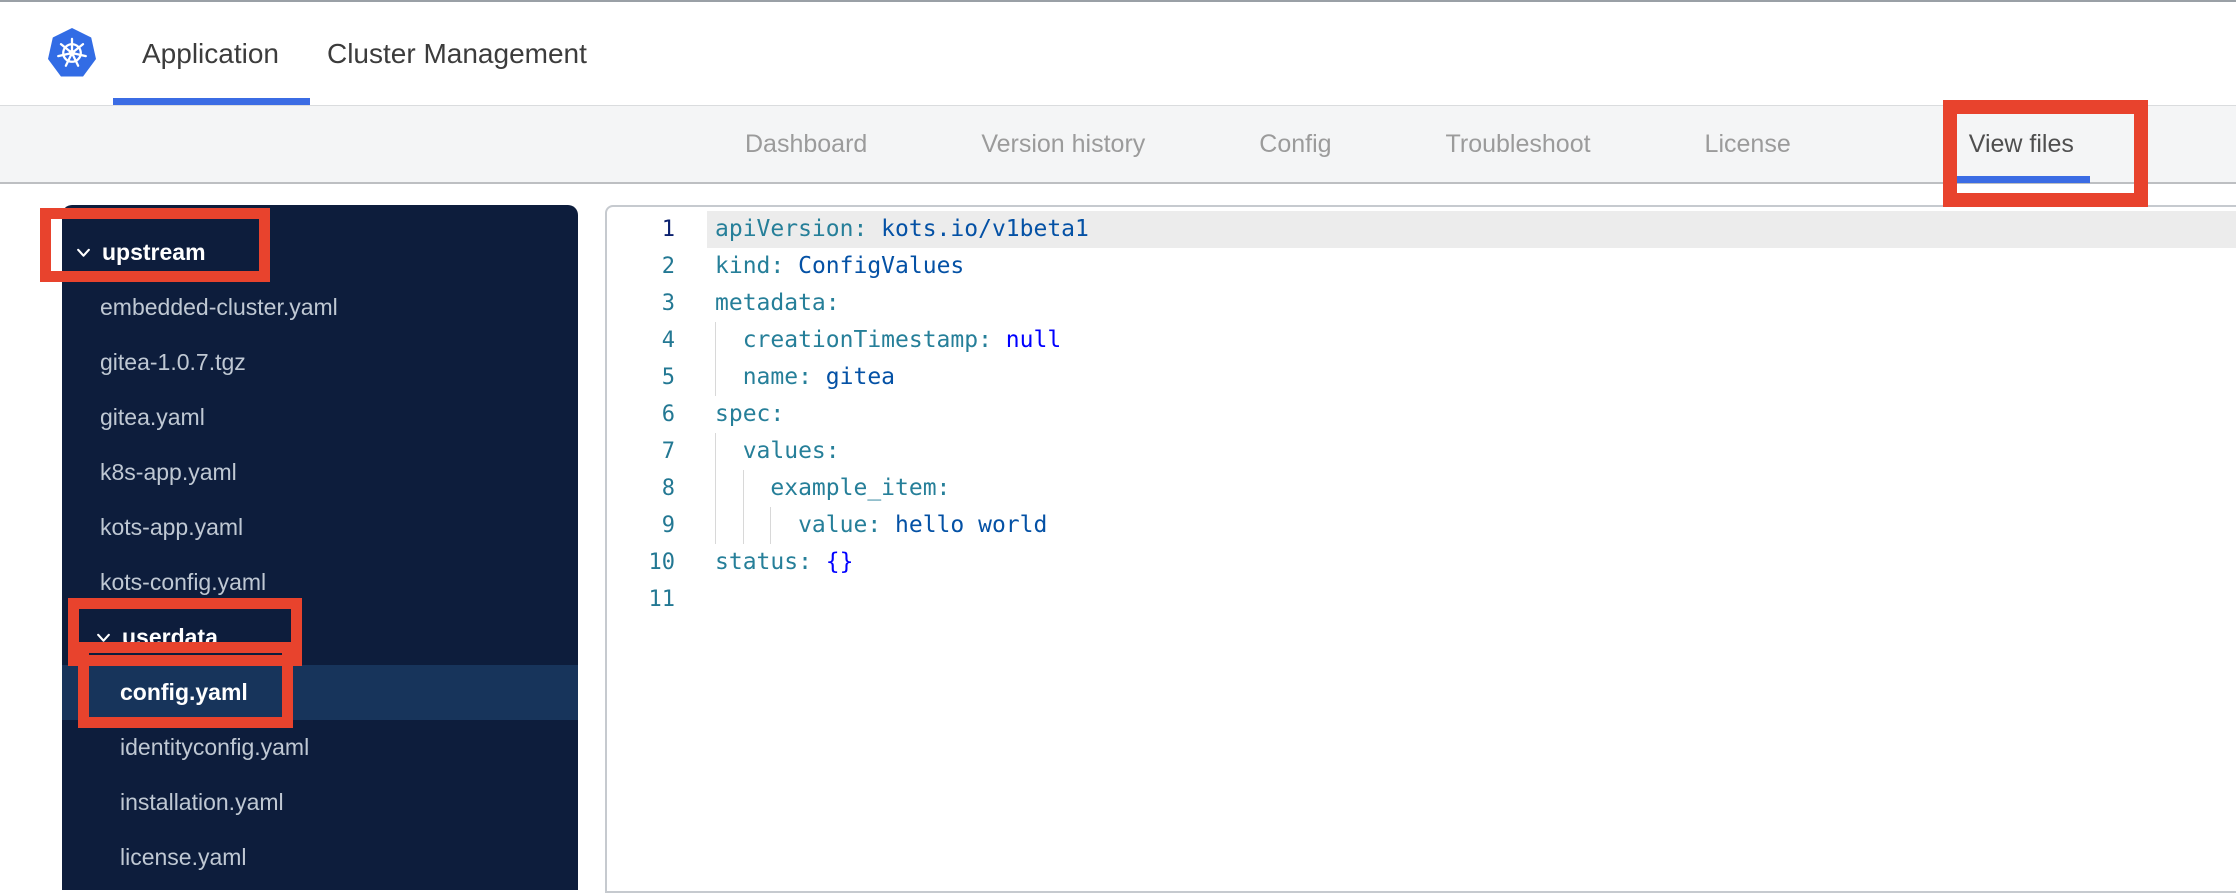 This screenshot has width=2236, height=893. I want to click on tree-row-label: license.yaml, so click(183, 857).